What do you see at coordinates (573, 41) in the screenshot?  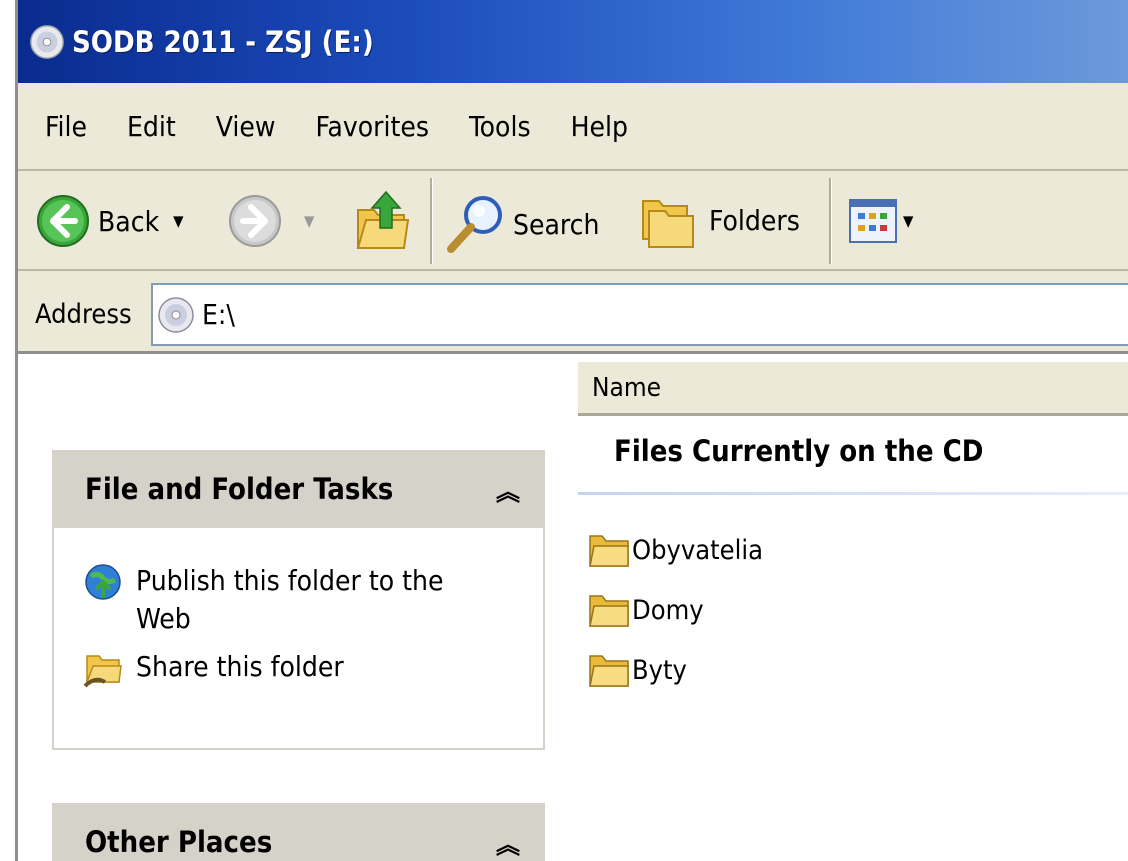 I see `title-bar: SODB 2011 - ZSJ (E:)` at bounding box center [573, 41].